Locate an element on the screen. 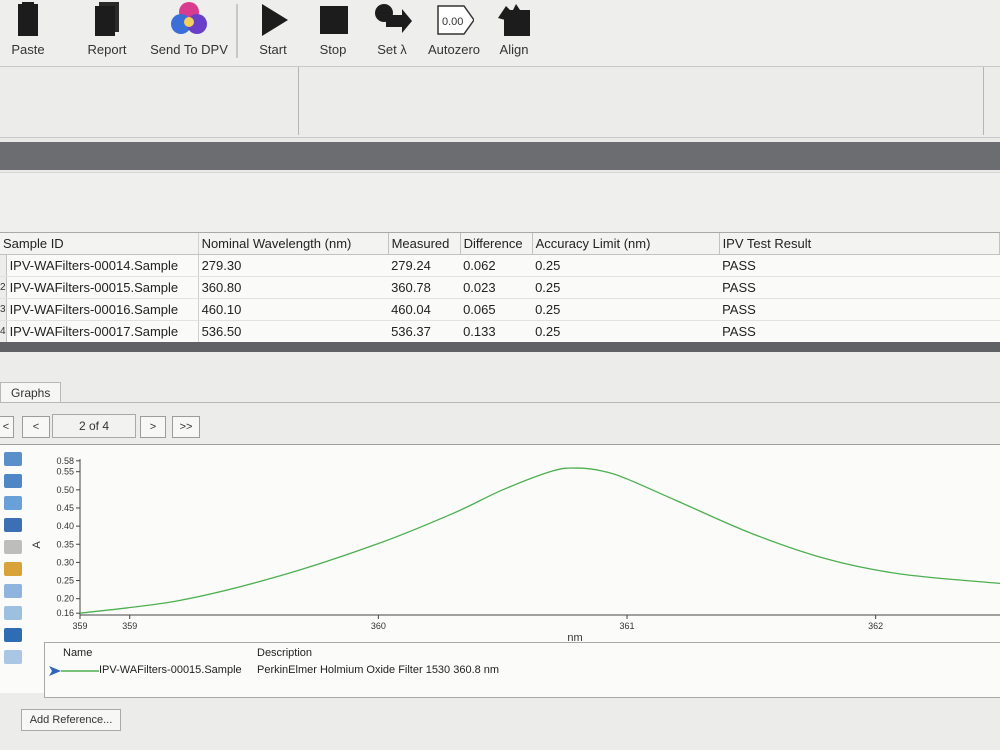 The height and width of the screenshot is (750, 1000). legend-entry-name: IPV-WAFilters-00015.Sample is located at coordinates (170, 670).